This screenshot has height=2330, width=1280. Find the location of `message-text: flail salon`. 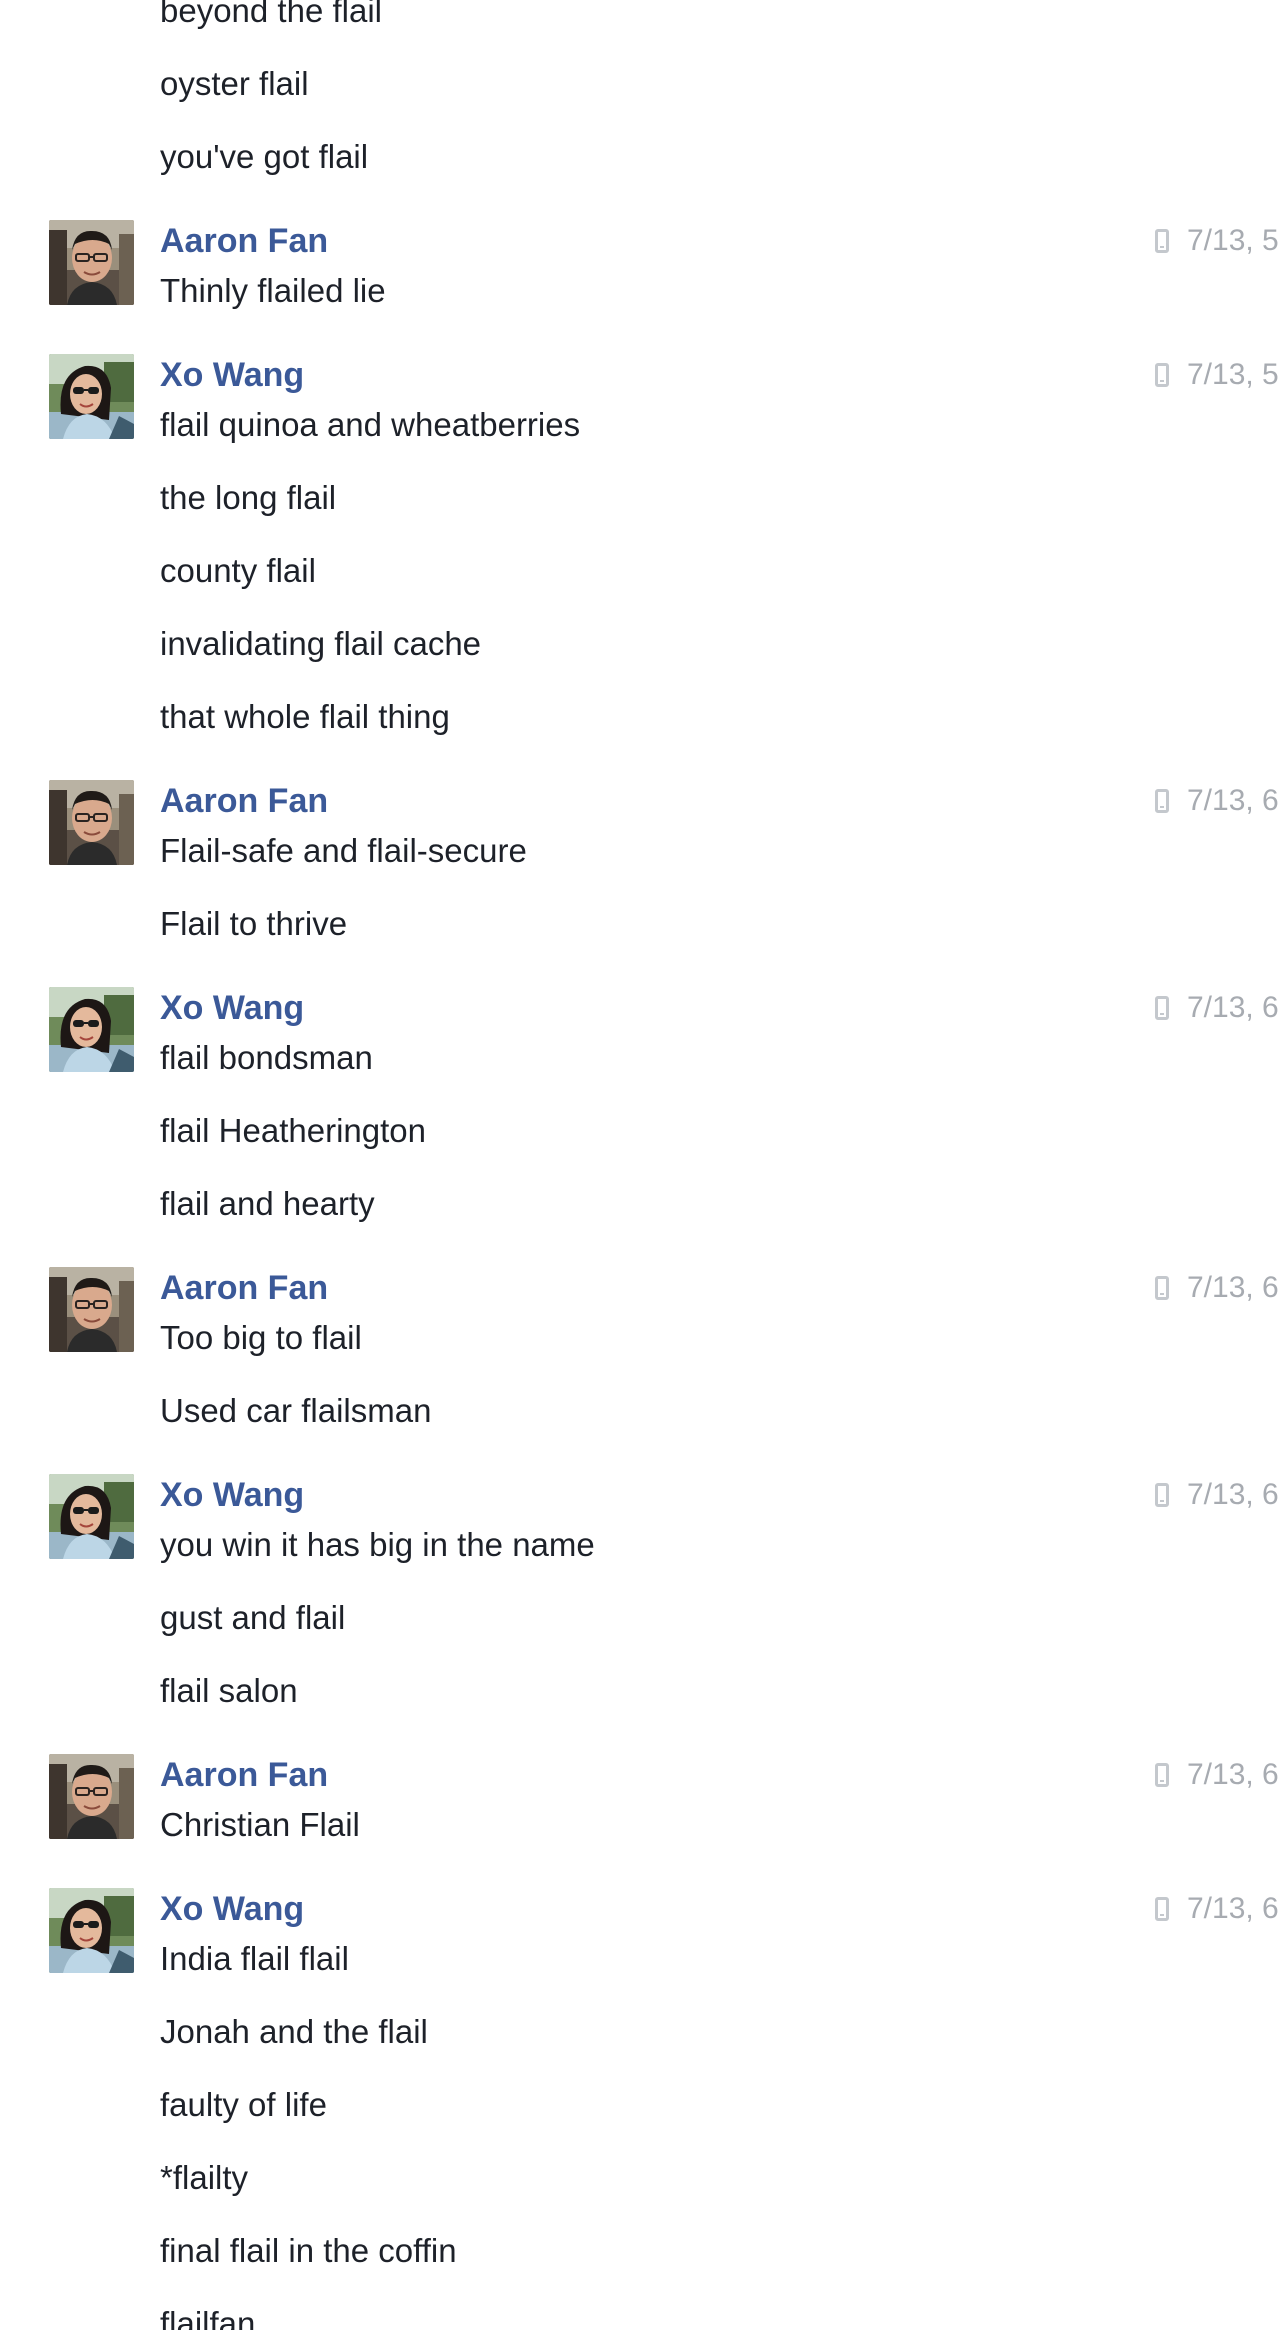

message-text: flail salon is located at coordinates (229, 1690).